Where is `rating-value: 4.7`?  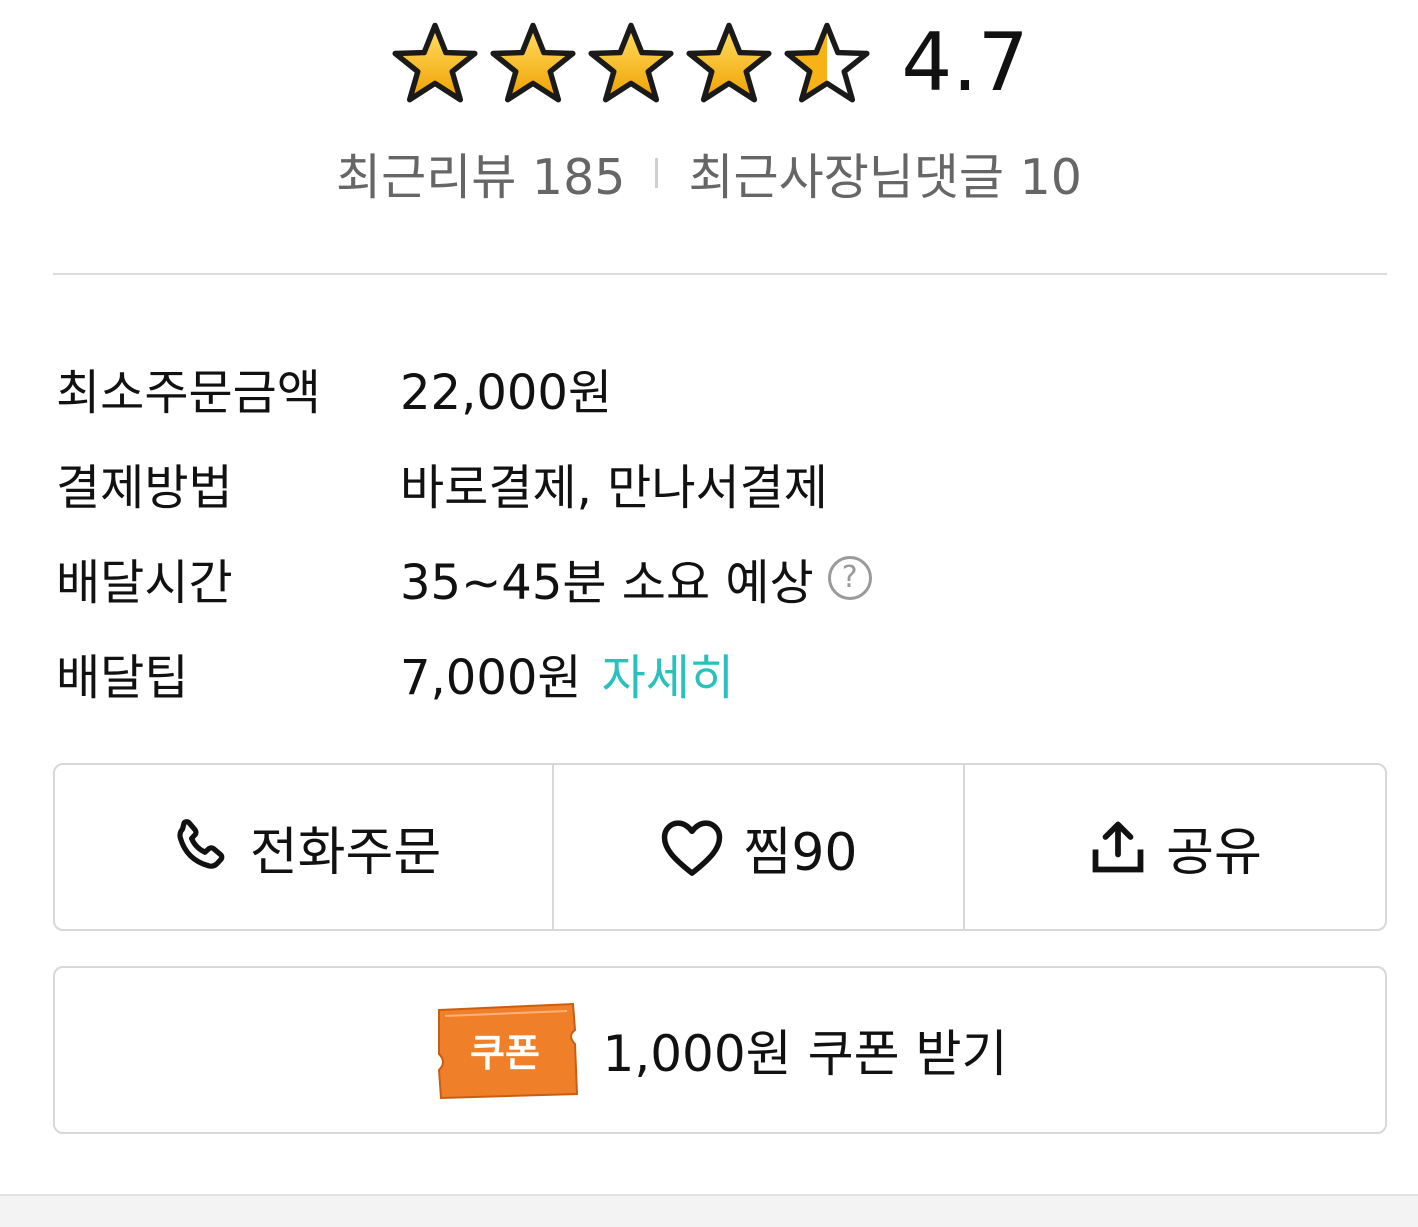 rating-value: 4.7 is located at coordinates (965, 62).